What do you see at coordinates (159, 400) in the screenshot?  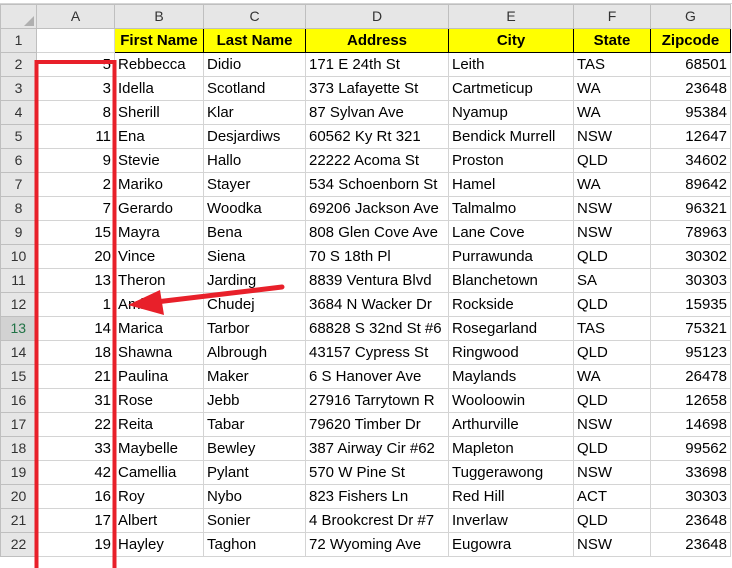 I see `cell-first-name: Rose` at bounding box center [159, 400].